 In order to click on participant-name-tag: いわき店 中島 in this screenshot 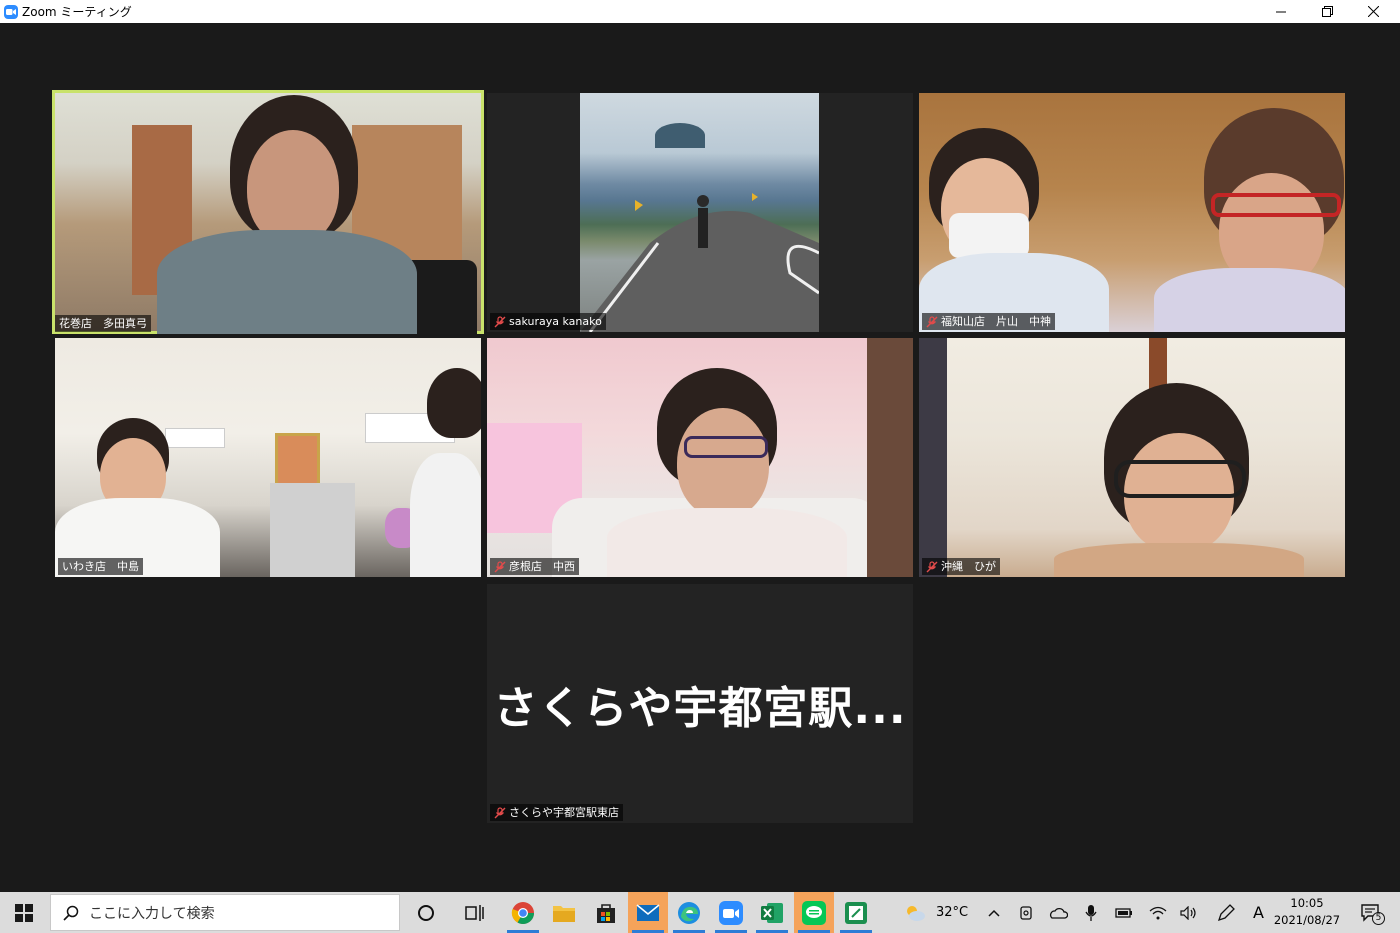, I will do `click(100, 566)`.